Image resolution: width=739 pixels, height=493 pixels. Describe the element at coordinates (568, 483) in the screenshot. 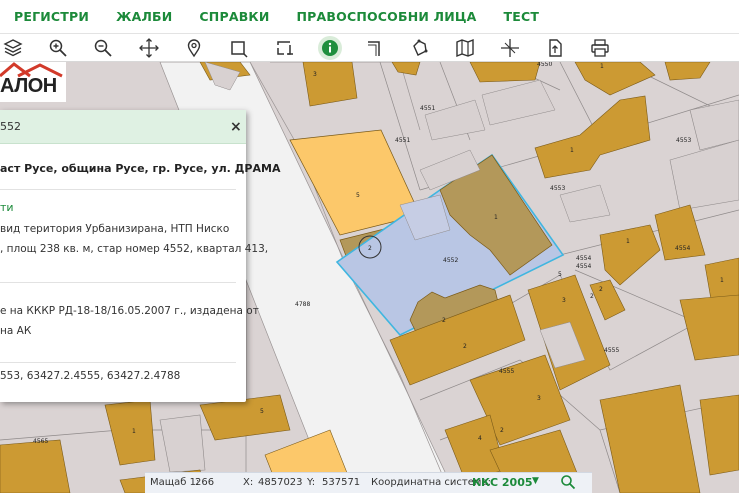

I see `search-icon` at that location.